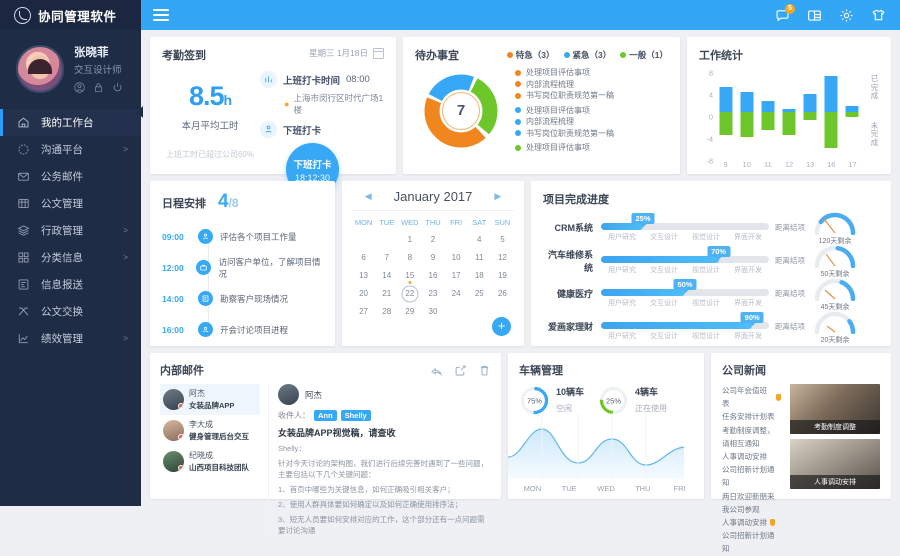  What do you see at coordinates (878, 15) in the screenshot?
I see `shirt-icon` at bounding box center [878, 15].